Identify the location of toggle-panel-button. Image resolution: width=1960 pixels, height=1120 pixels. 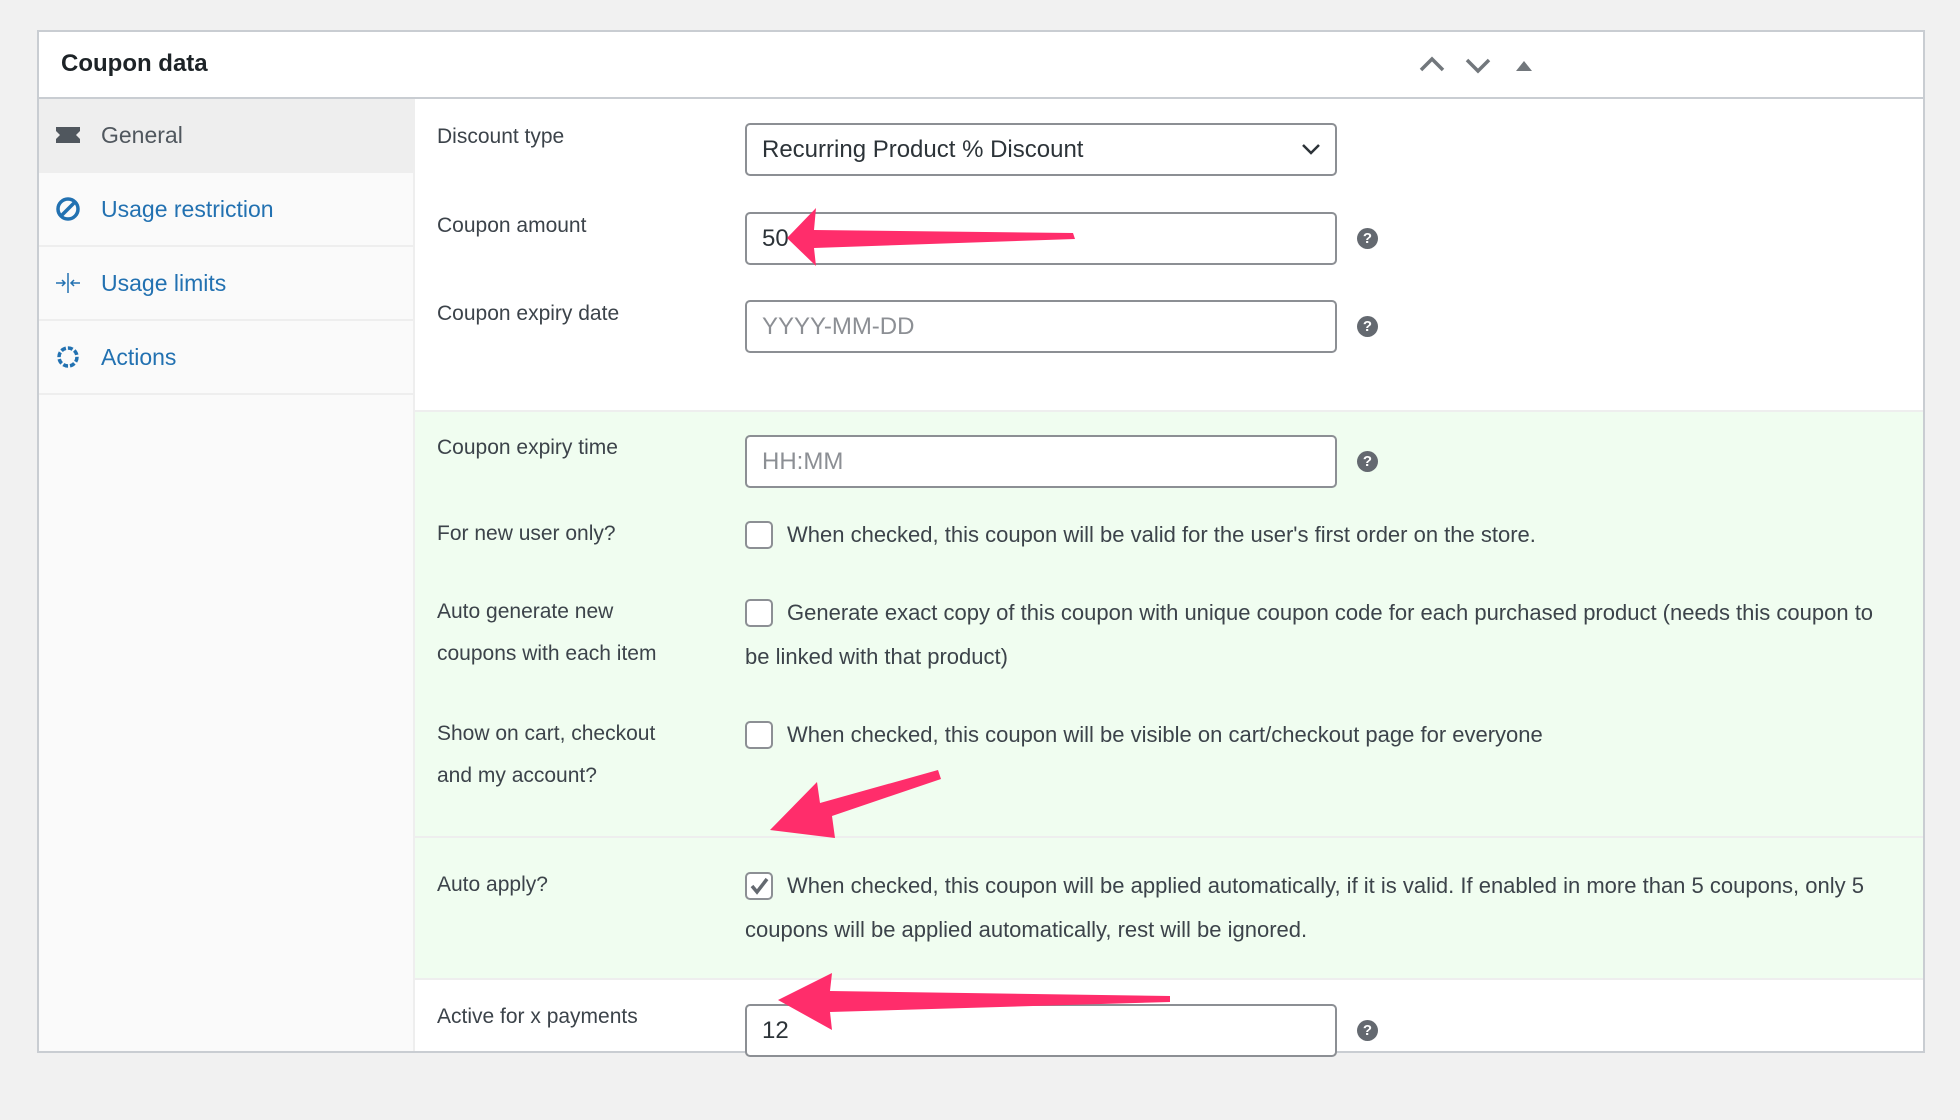
(1524, 65).